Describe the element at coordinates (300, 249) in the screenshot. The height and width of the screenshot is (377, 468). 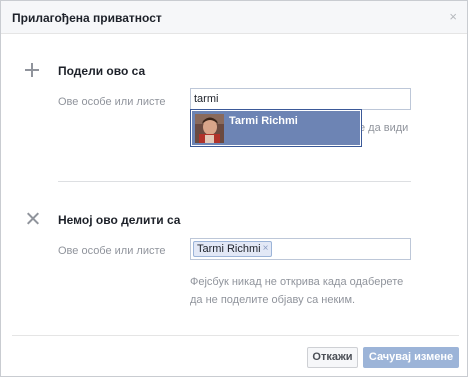
I see `noshare-people-input: Tarmi Richmi ×` at that location.